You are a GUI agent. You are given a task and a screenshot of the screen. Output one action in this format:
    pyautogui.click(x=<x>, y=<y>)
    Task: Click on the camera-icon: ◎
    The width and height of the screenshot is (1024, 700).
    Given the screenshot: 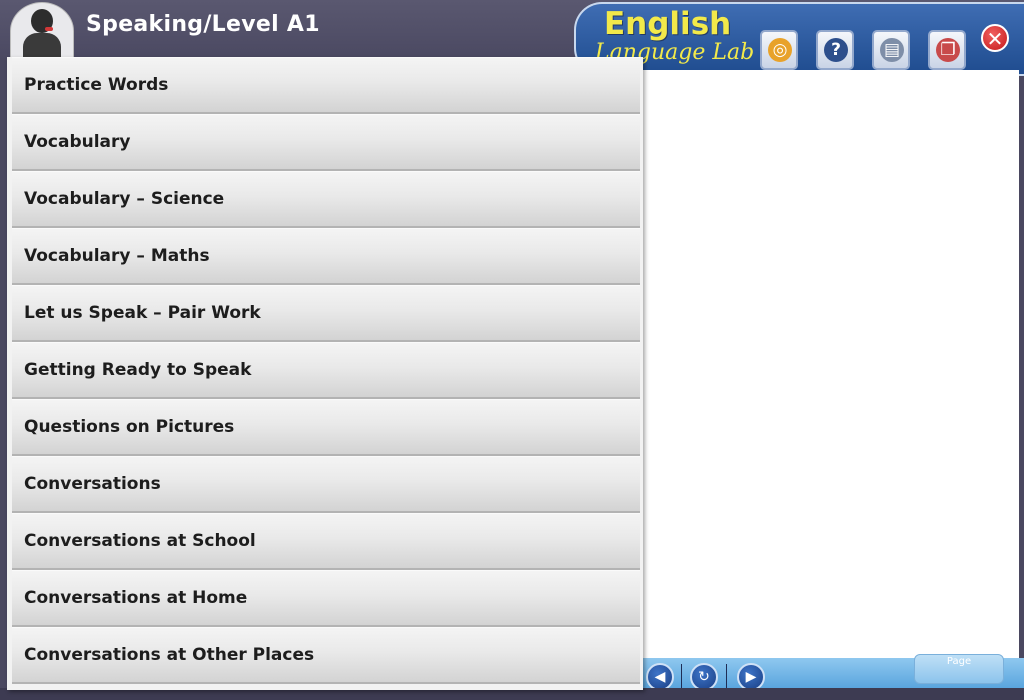 What is the action you would take?
    pyautogui.click(x=780, y=50)
    